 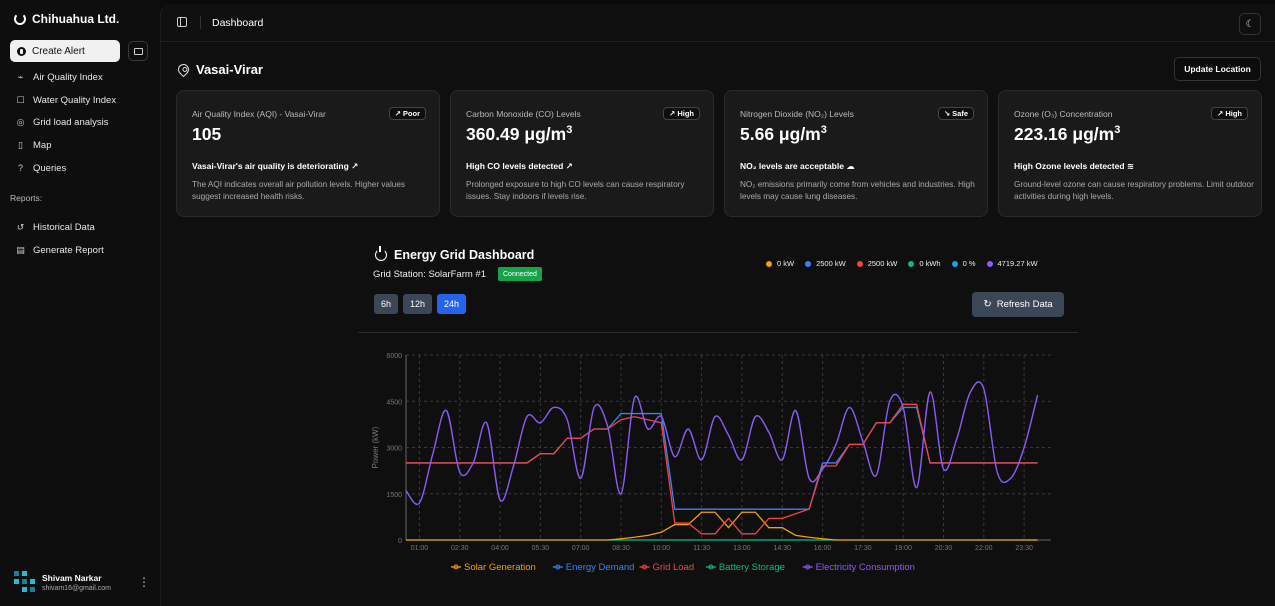 I want to click on question-icon: ?, so click(x=20, y=168).